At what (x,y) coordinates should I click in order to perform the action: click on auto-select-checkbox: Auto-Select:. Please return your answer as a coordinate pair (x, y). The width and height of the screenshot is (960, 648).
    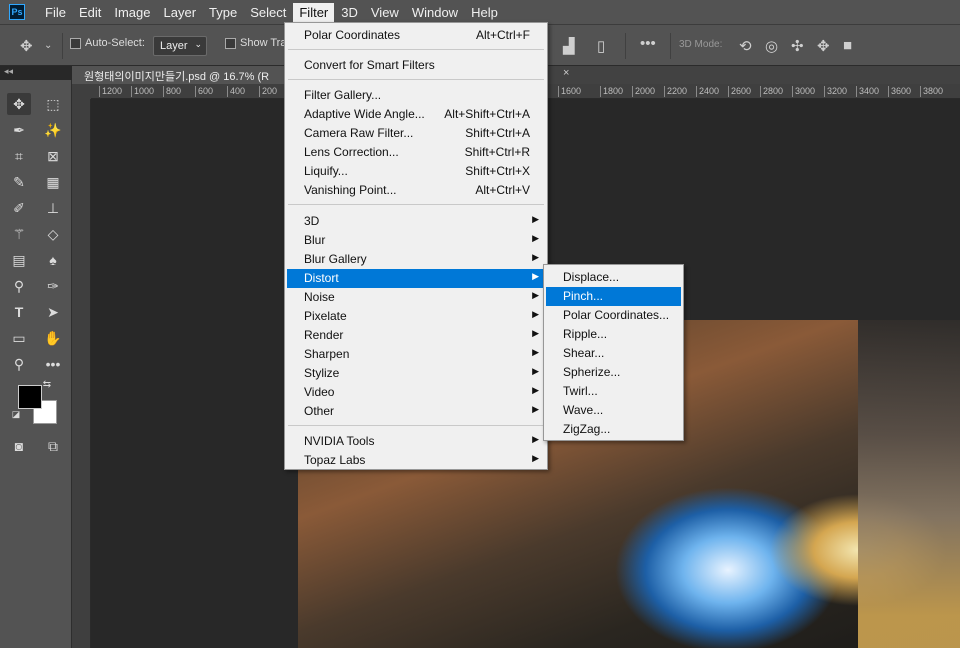
    Looking at the image, I should click on (107, 43).